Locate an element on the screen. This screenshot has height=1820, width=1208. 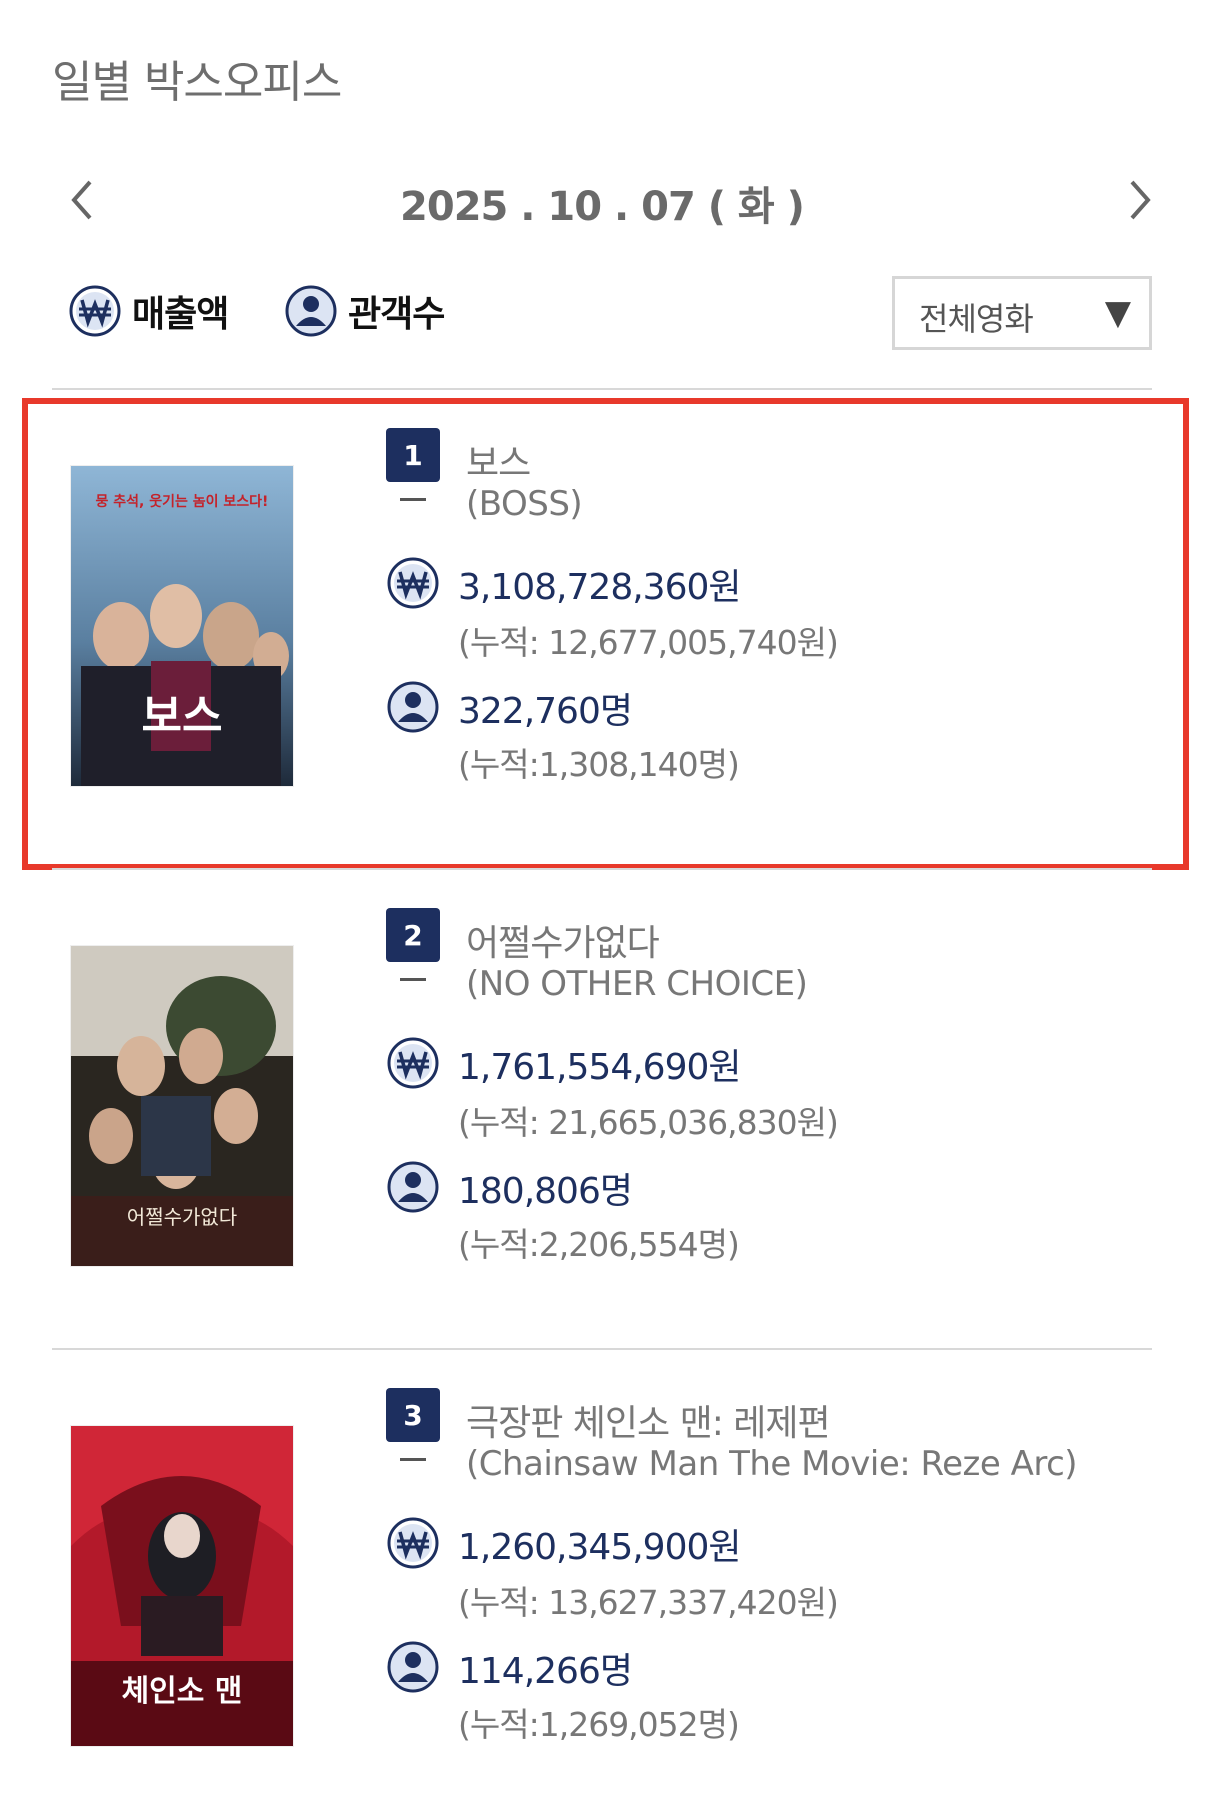
daily-audience: 322,760명 is located at coordinates (545, 711).